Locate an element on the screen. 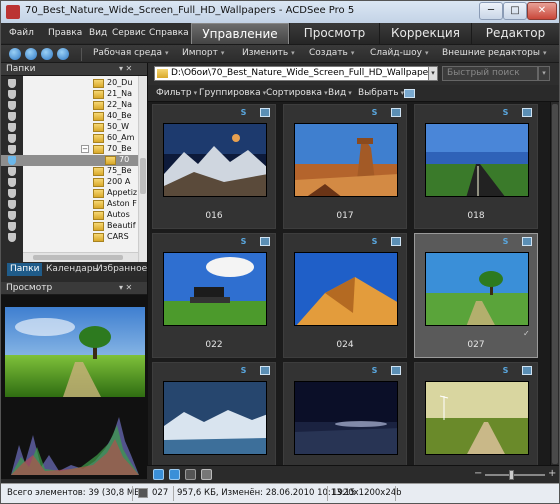  folder-tree-vscroll is located at coordinates (142, 169).